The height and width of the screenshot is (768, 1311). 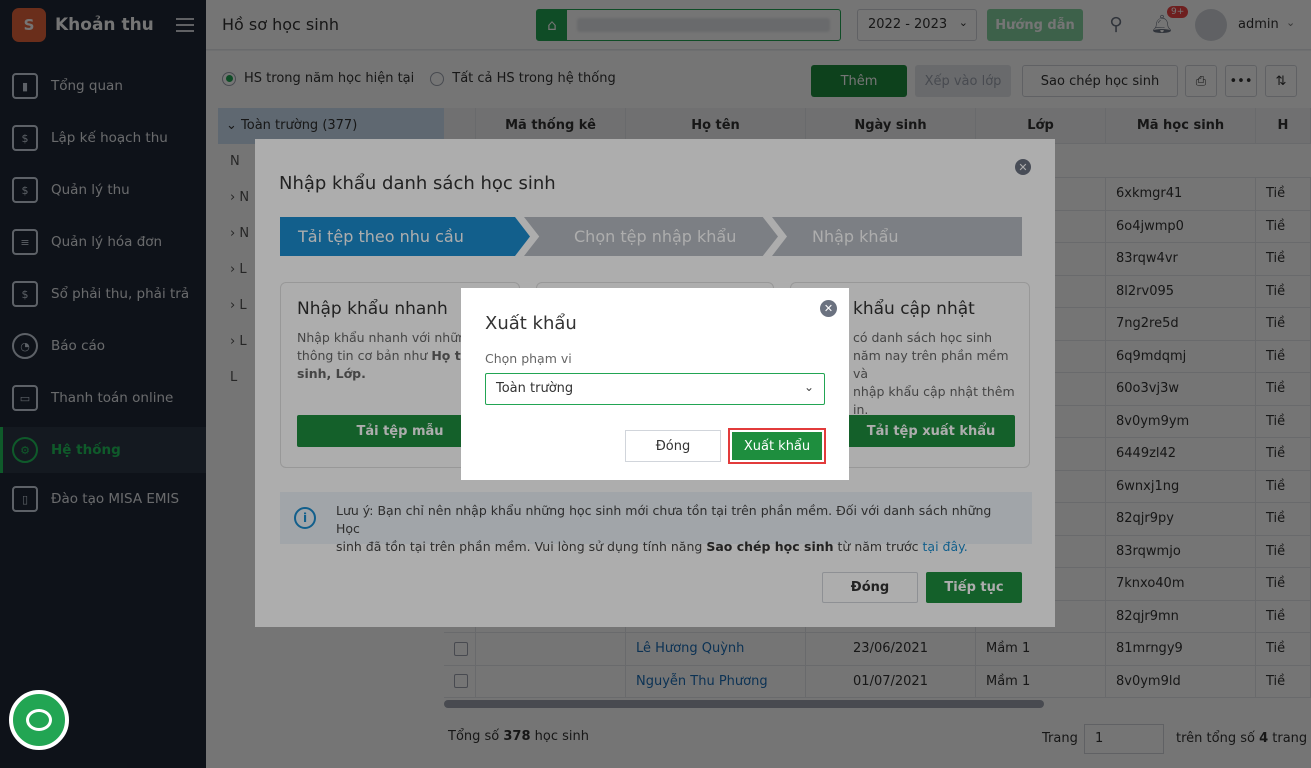 What do you see at coordinates (655, 389) in the screenshot?
I see `scope-select: Toàn trường ⌄` at bounding box center [655, 389].